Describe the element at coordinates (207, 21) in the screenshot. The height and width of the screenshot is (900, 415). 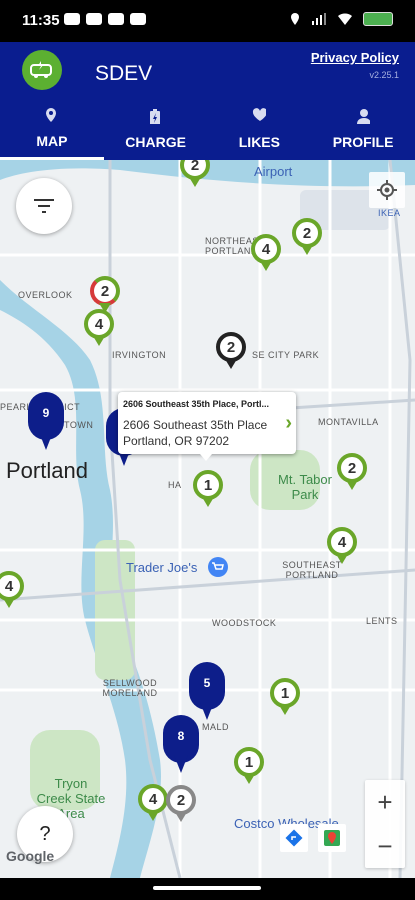
I see `status-bar: 11:35` at that location.